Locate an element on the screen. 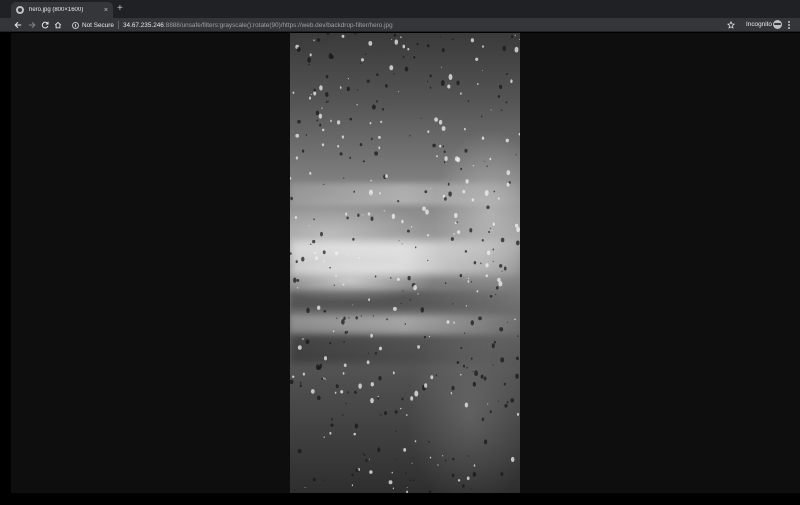 The width and height of the screenshot is (800, 505). tab-hero-jpg: hero.jpg (800×1600) × is located at coordinates (62, 10).